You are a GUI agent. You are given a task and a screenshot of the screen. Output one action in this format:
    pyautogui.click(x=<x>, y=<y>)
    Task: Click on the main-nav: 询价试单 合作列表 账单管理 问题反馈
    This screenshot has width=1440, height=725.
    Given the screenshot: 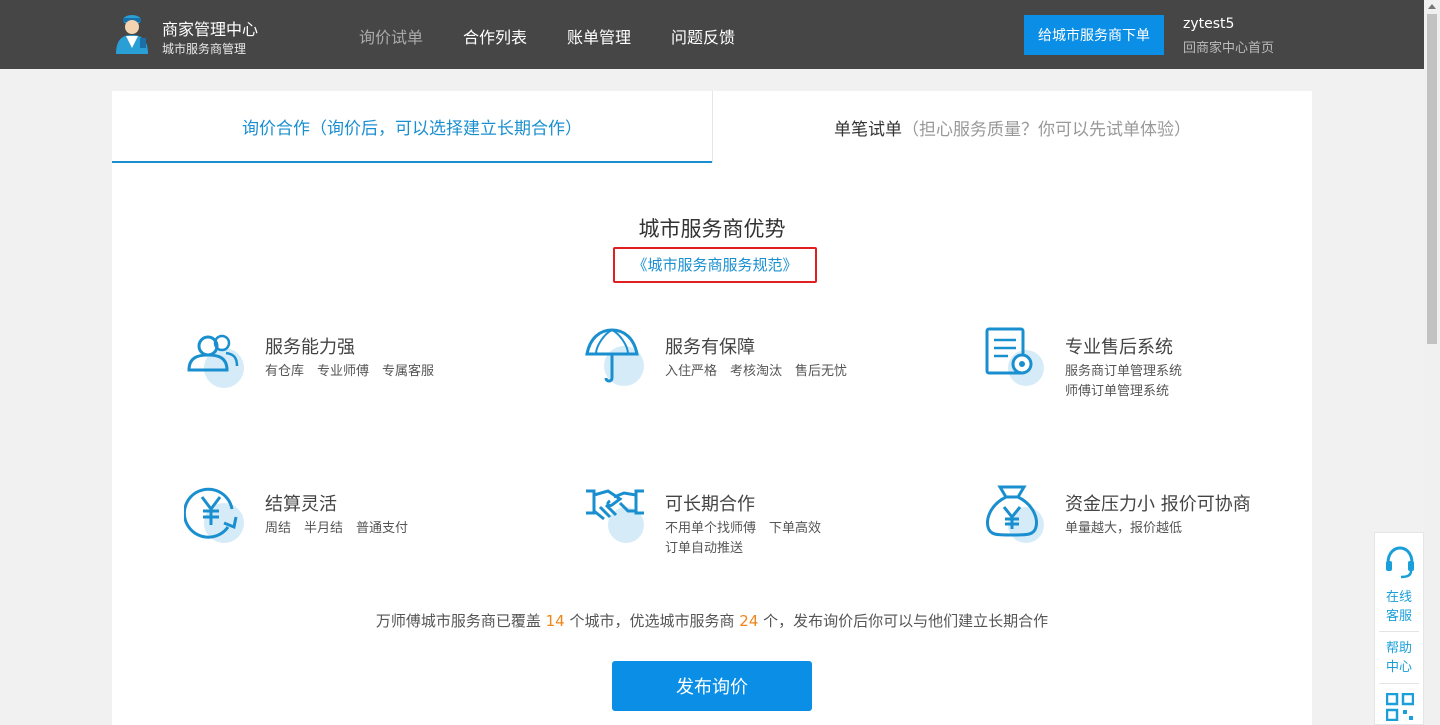 What is the action you would take?
    pyautogui.click(x=547, y=36)
    